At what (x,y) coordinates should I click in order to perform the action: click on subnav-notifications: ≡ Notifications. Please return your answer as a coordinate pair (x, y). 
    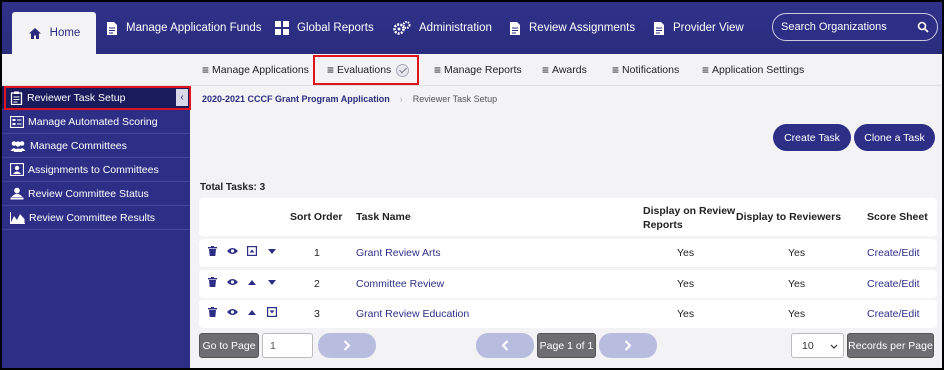
    Looking at the image, I should click on (645, 70).